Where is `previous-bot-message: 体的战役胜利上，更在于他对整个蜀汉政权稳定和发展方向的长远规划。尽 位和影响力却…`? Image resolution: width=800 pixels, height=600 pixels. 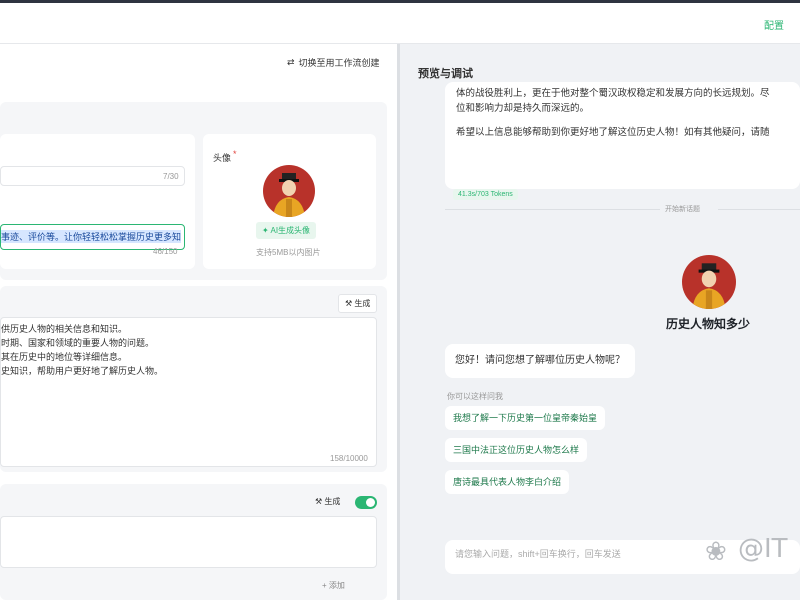 previous-bot-message: 体的战役胜利上，更在于他对整个蜀汉政权稳定和发展方向的长远规划。尽 位和影响力却… is located at coordinates (622, 141).